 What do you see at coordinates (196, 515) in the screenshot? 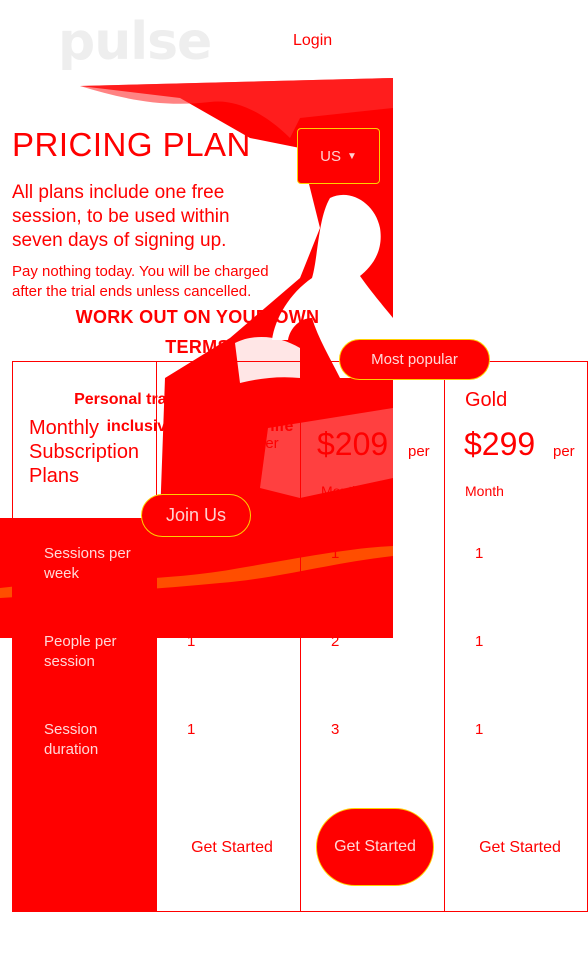
I see `join-us-button: Join Us` at bounding box center [196, 515].